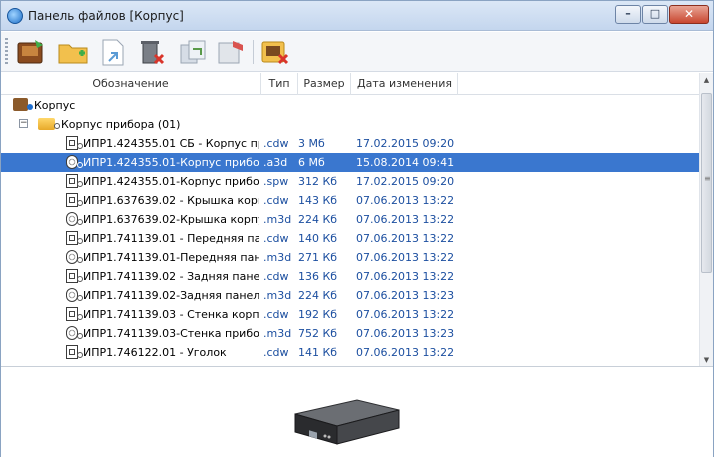 The image size is (714, 457). Describe the element at coordinates (655, 14) in the screenshot. I see `maximize-button: □` at that location.